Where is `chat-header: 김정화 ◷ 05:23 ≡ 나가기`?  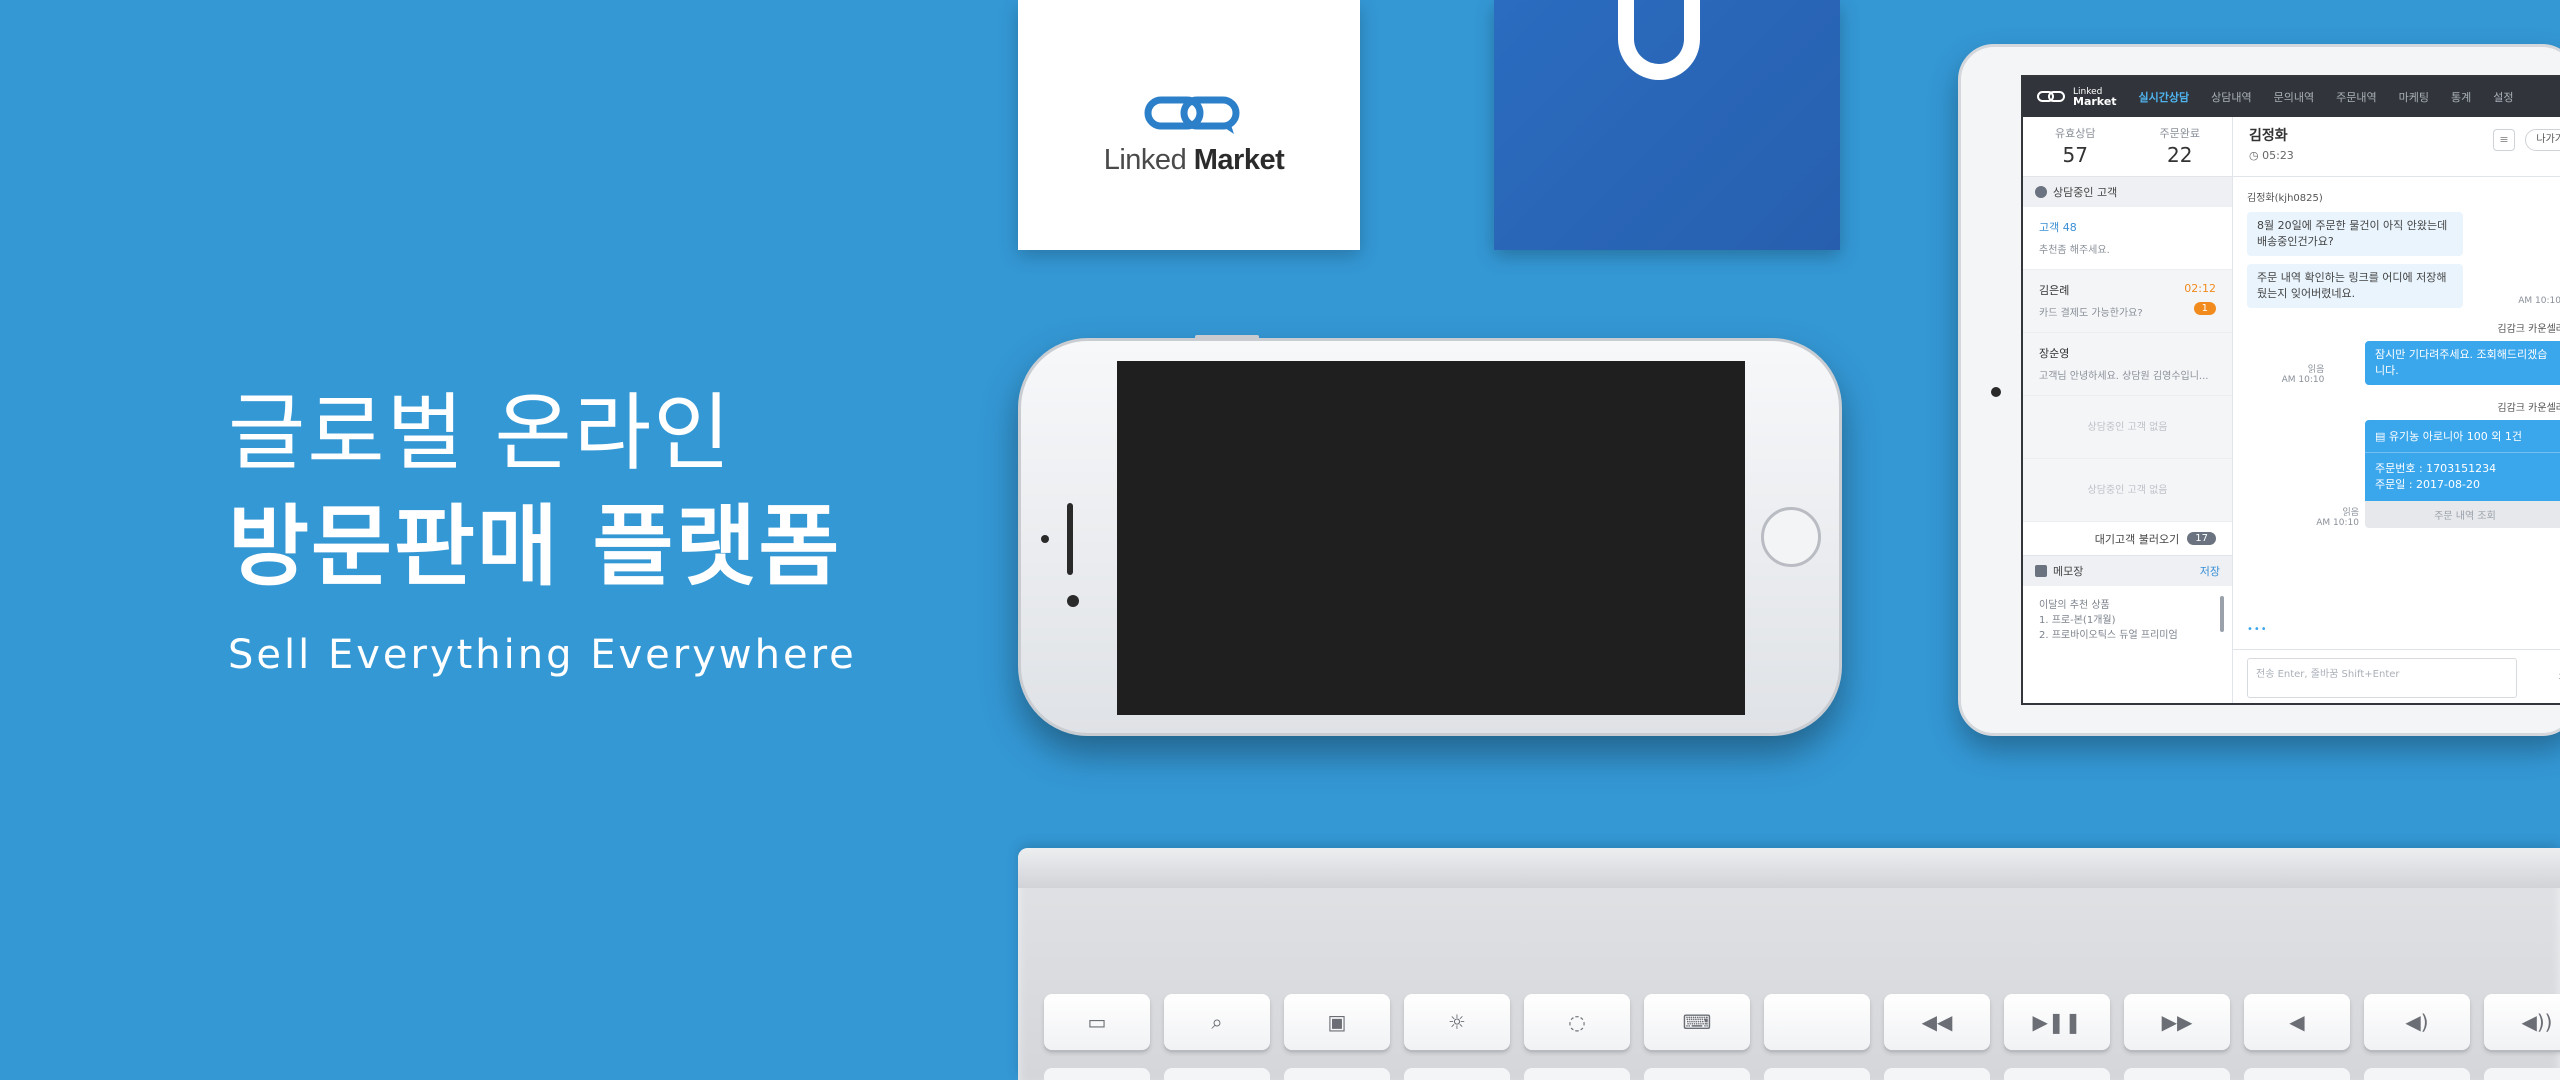 chat-header: 김정화 ◷ 05:23 ≡ 나가기 is located at coordinates (2396, 147).